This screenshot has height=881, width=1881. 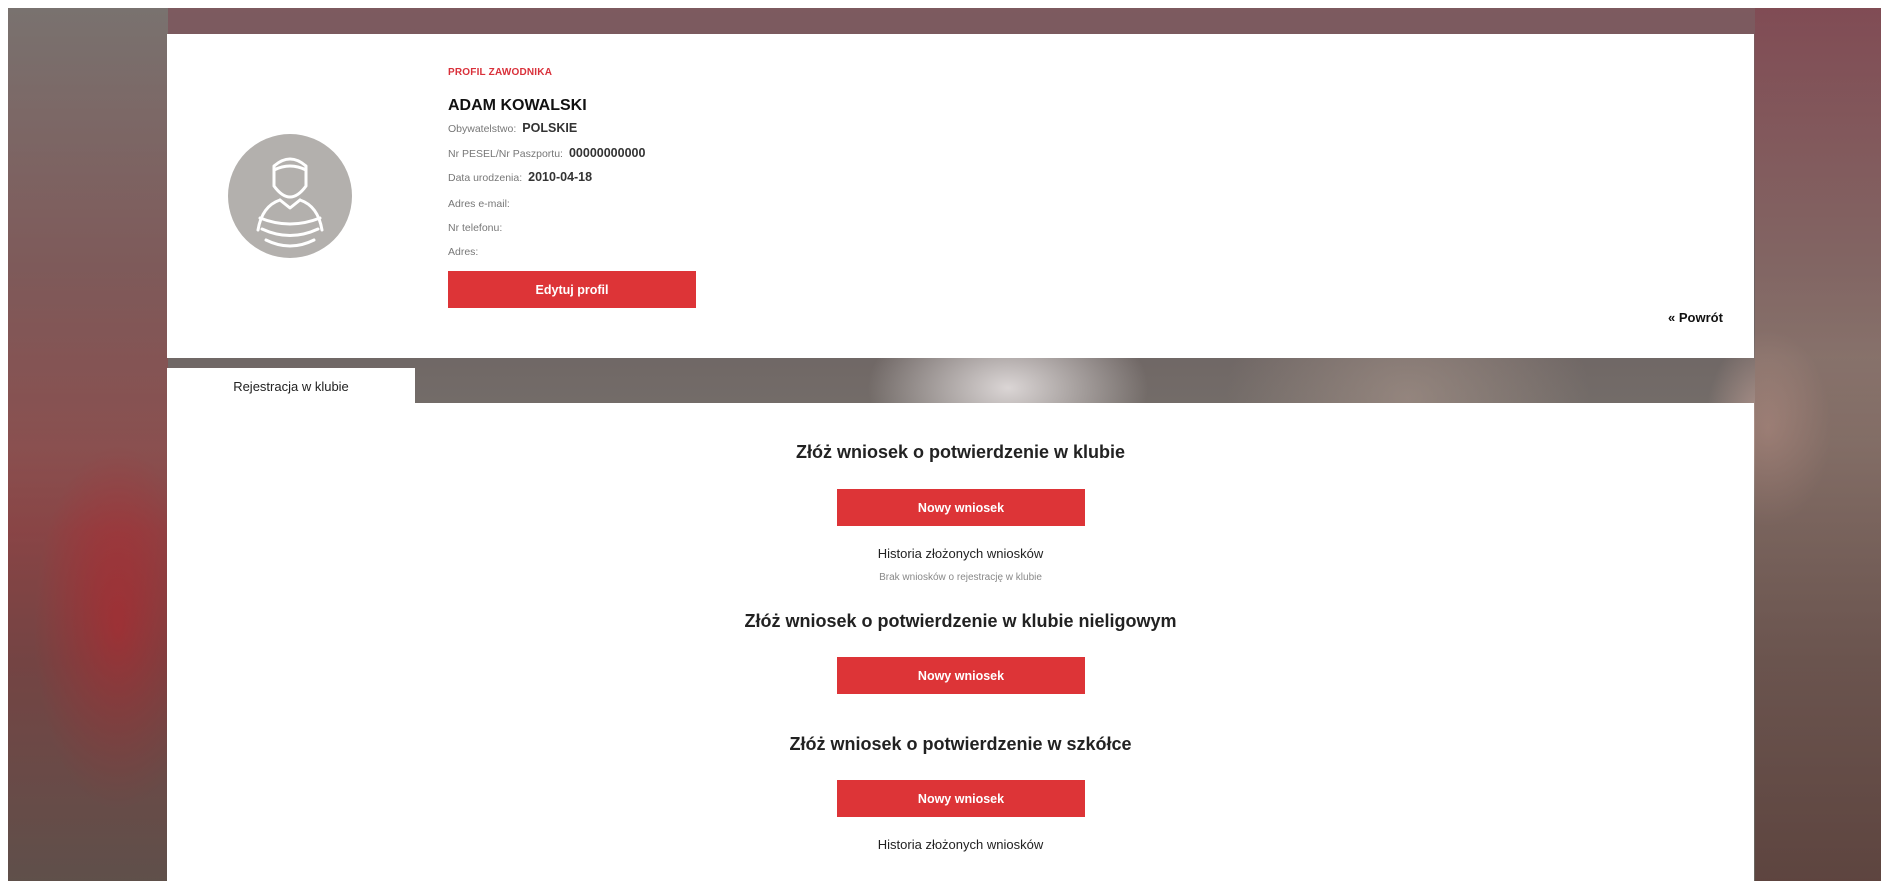 I want to click on nonleague-new-request-button: Nowy wniosek, so click(x=961, y=675).